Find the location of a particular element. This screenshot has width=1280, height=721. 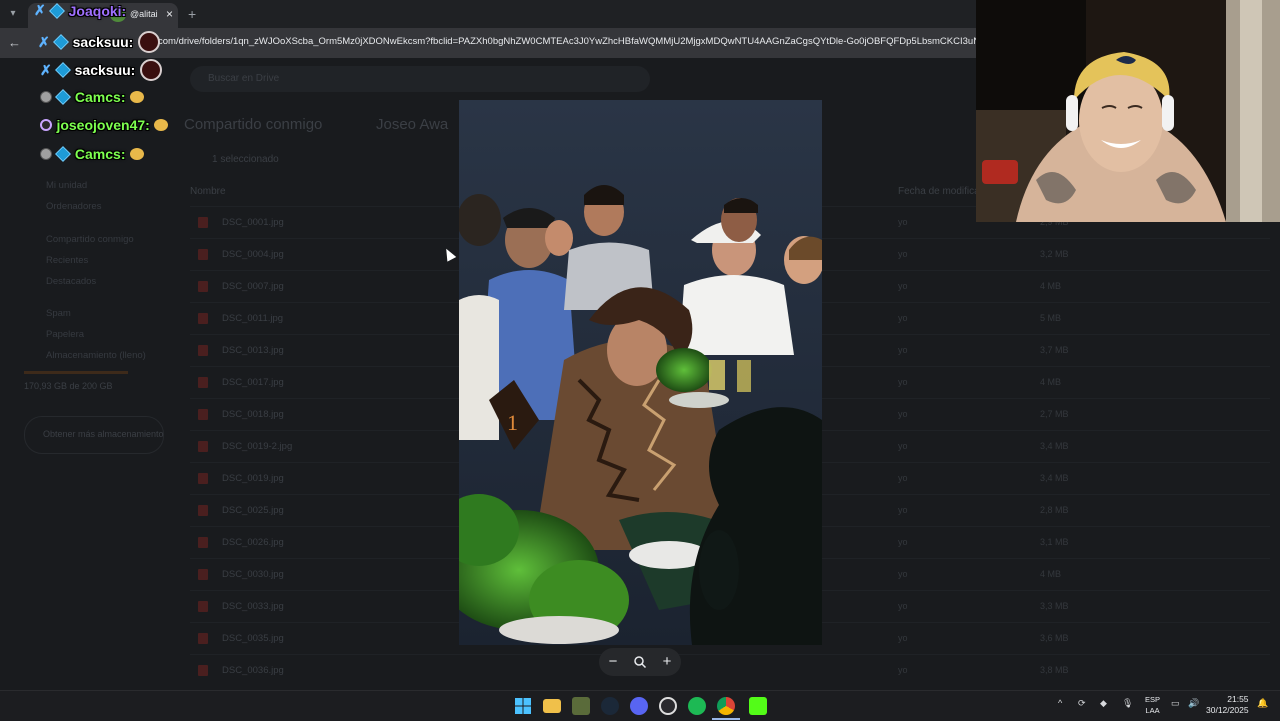

chat-message: ✗ sacksuu: is located at coordinates (99, 44).